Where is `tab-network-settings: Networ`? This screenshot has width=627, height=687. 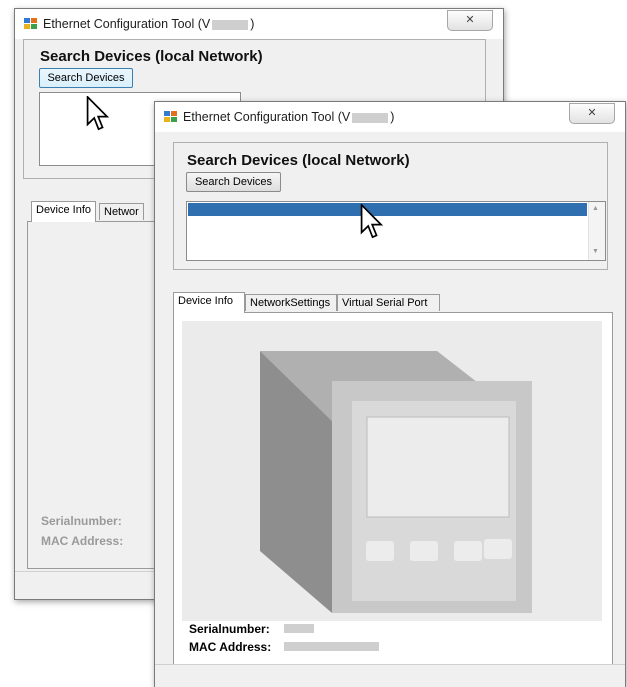
tab-network-settings: Networ is located at coordinates (121, 211).